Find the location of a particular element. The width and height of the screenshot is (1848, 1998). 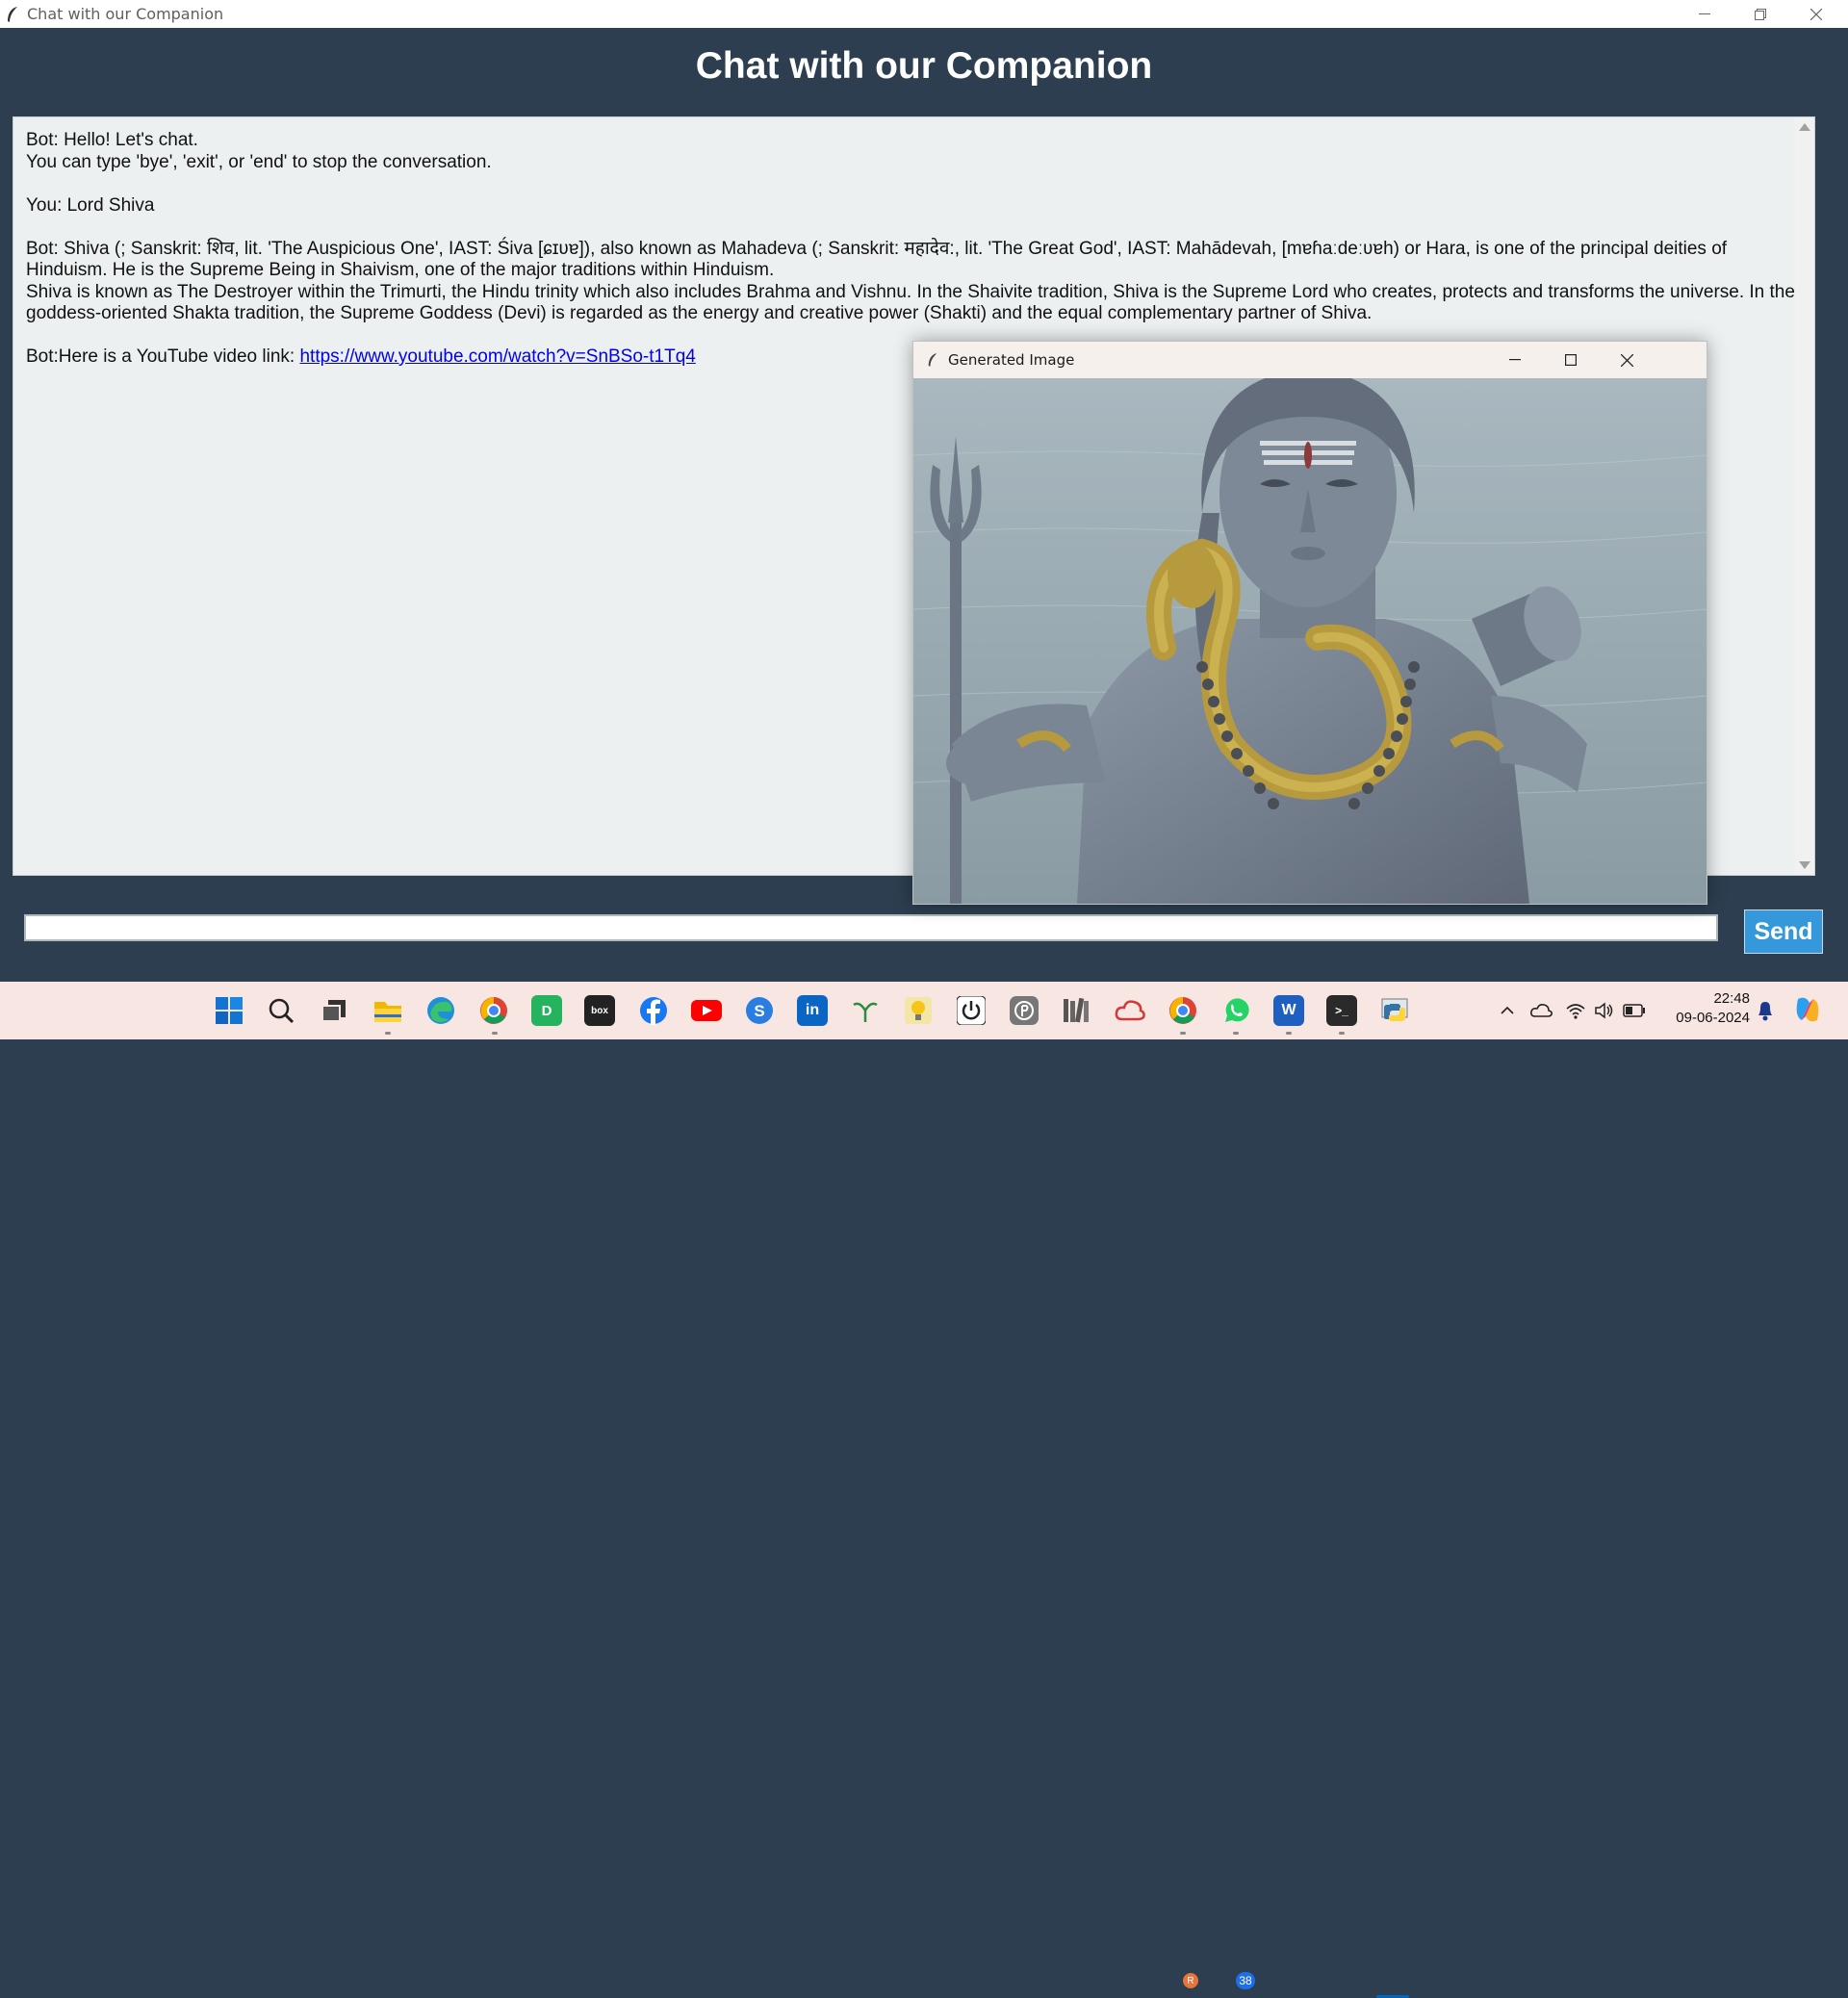

chrome-profile-badge: R is located at coordinates (1190, 1980).